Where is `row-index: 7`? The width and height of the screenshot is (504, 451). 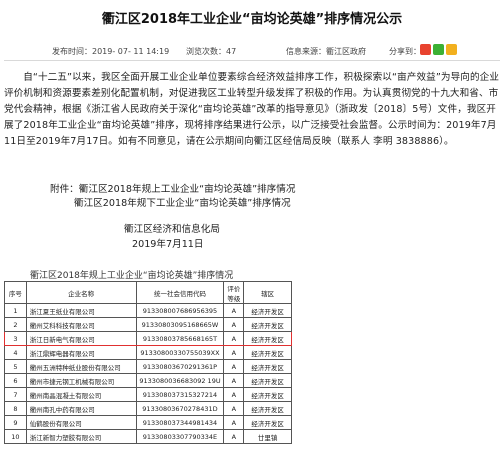
row-index: 7 is located at coordinates (15, 394).